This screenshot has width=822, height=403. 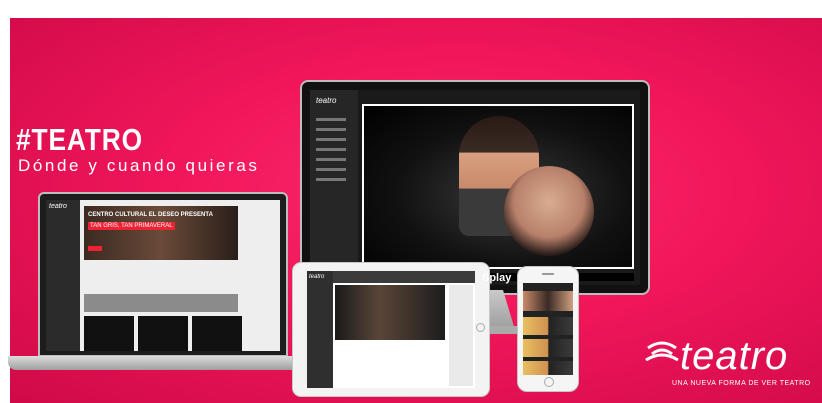 What do you see at coordinates (150, 215) in the screenshot?
I see `laptop-hero-title: CENTRO CULTURAL EL DESEO PRESENTA` at bounding box center [150, 215].